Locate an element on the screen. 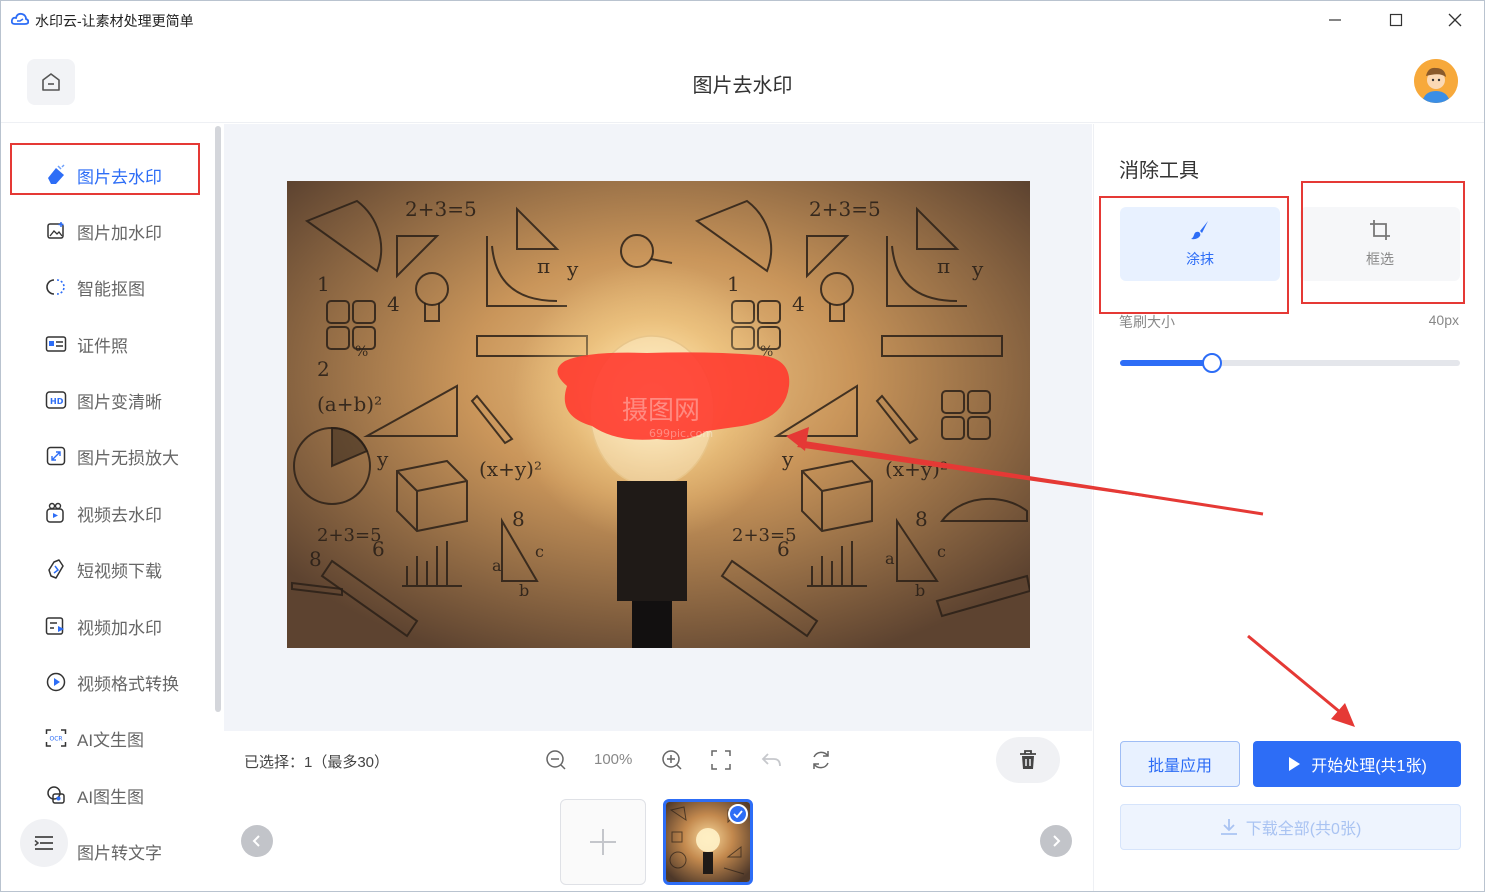 The image size is (1485, 892). slider-knob is located at coordinates (1211, 363).